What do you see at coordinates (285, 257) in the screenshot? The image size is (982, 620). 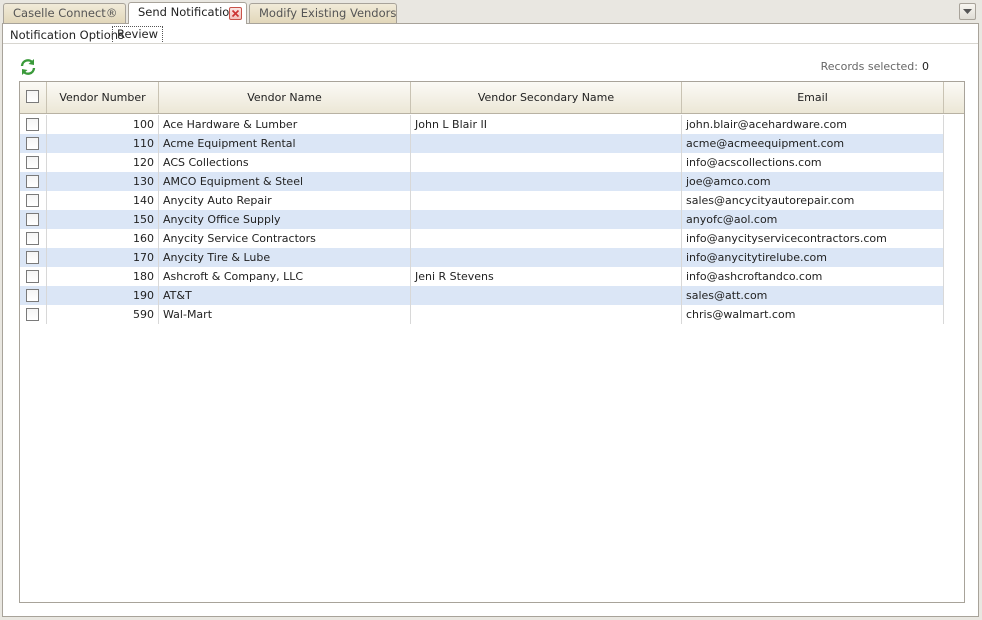 I see `cell-vendor-name: Anycity Tire & Lube` at bounding box center [285, 257].